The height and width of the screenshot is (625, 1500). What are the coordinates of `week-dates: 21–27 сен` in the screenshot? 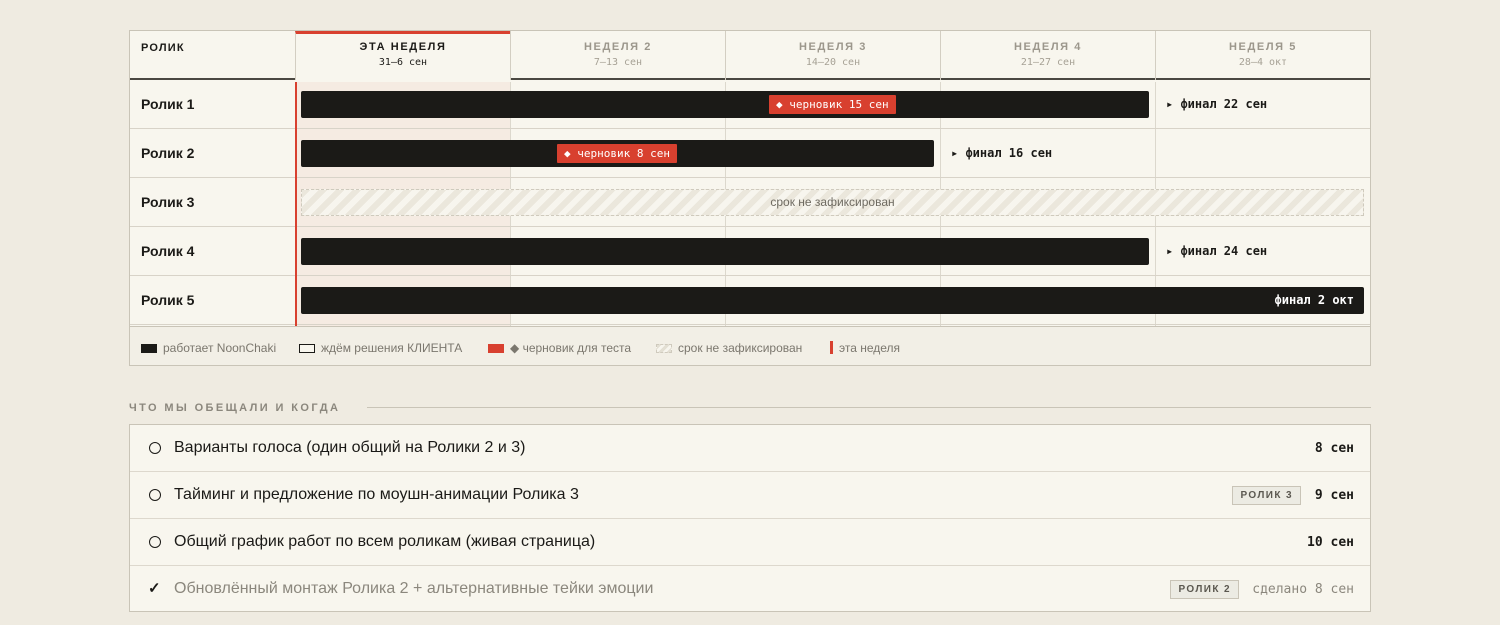 It's located at (1048, 62).